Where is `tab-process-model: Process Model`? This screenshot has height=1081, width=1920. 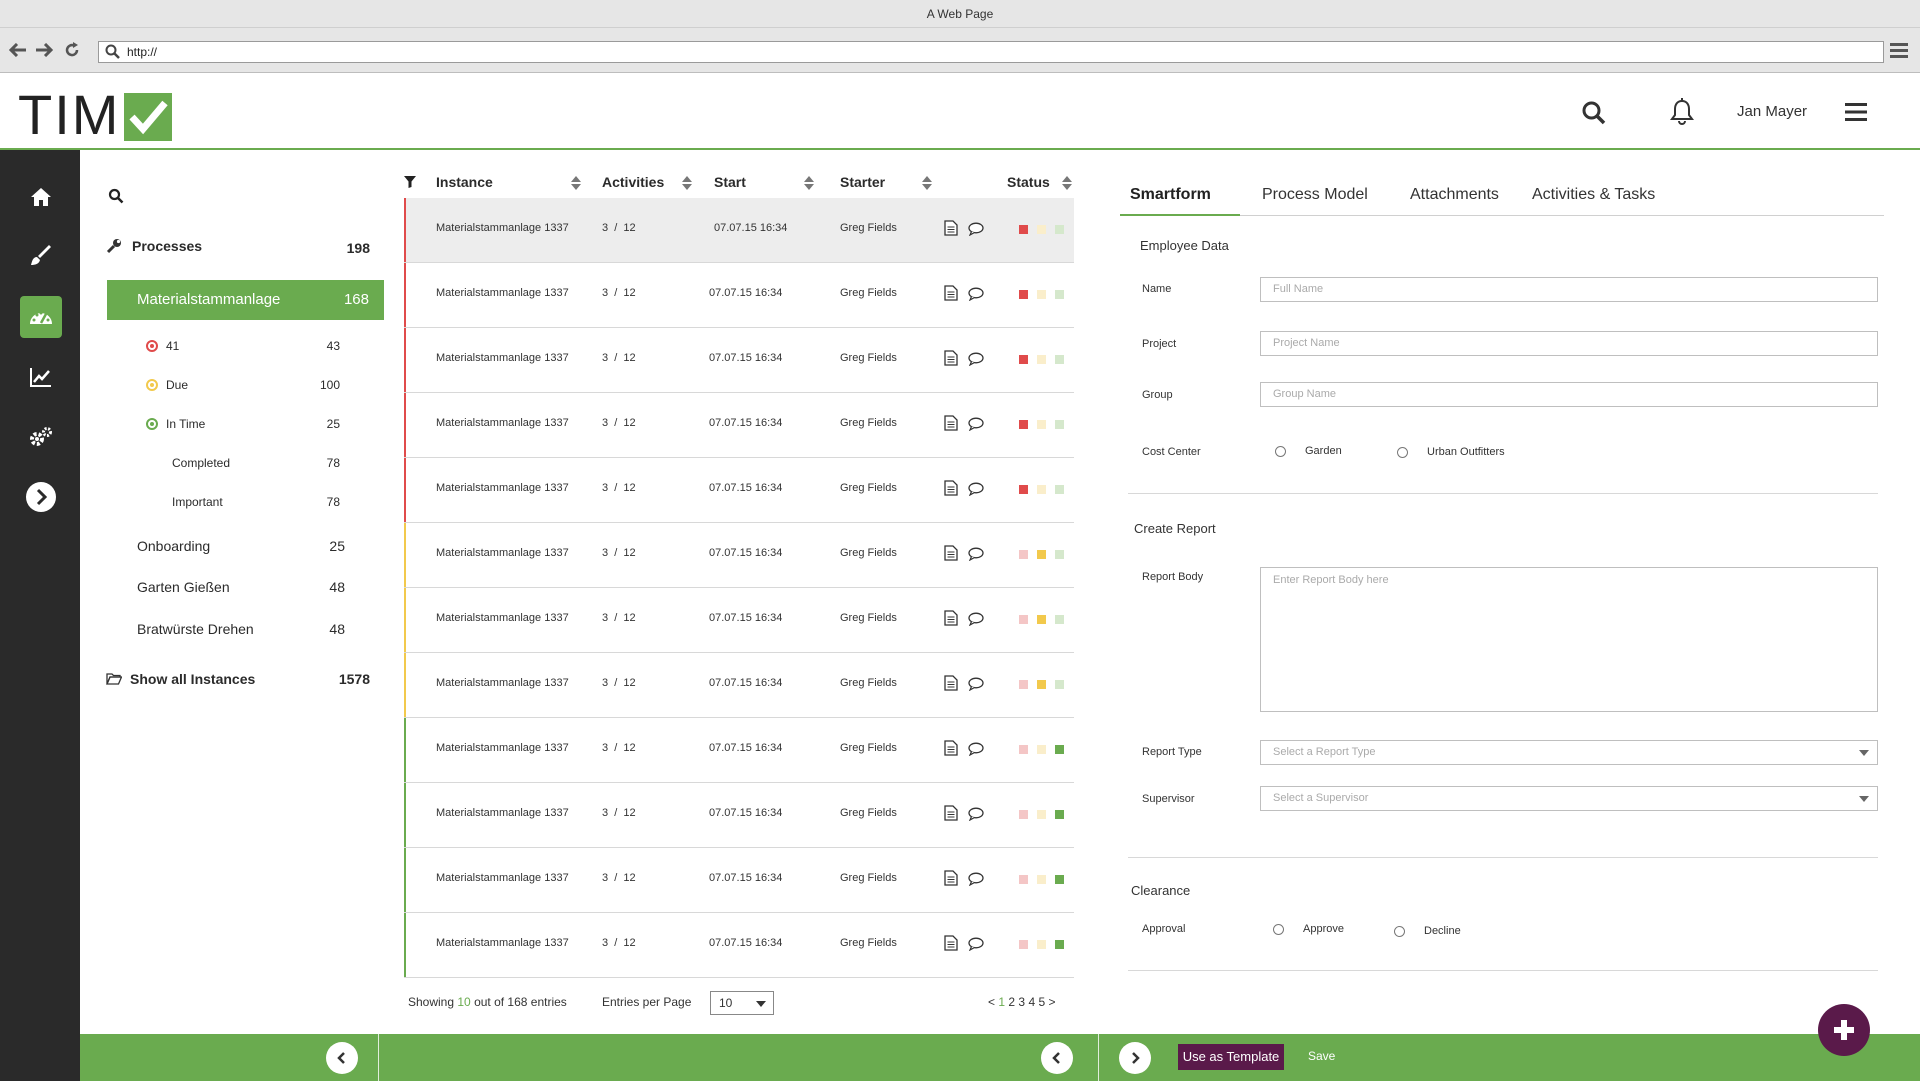
tab-process-model: Process Model is located at coordinates (1315, 195).